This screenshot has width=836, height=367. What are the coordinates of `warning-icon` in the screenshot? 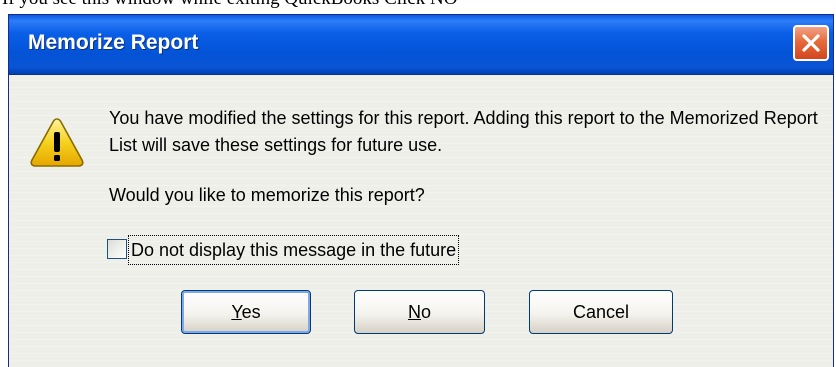 It's located at (57, 142).